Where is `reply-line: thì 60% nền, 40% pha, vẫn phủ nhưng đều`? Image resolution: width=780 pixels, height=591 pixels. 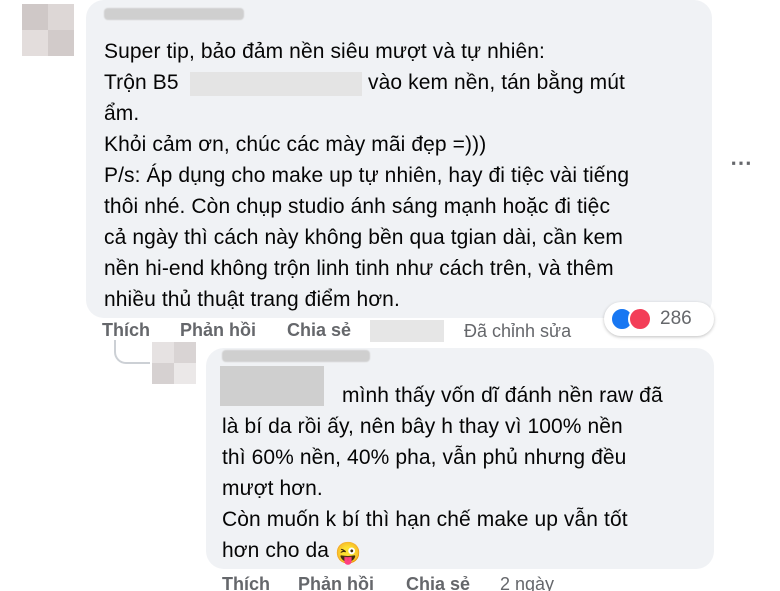
reply-line: thì 60% nền, 40% pha, vẫn phủ nhưng đều is located at coordinates (424, 457).